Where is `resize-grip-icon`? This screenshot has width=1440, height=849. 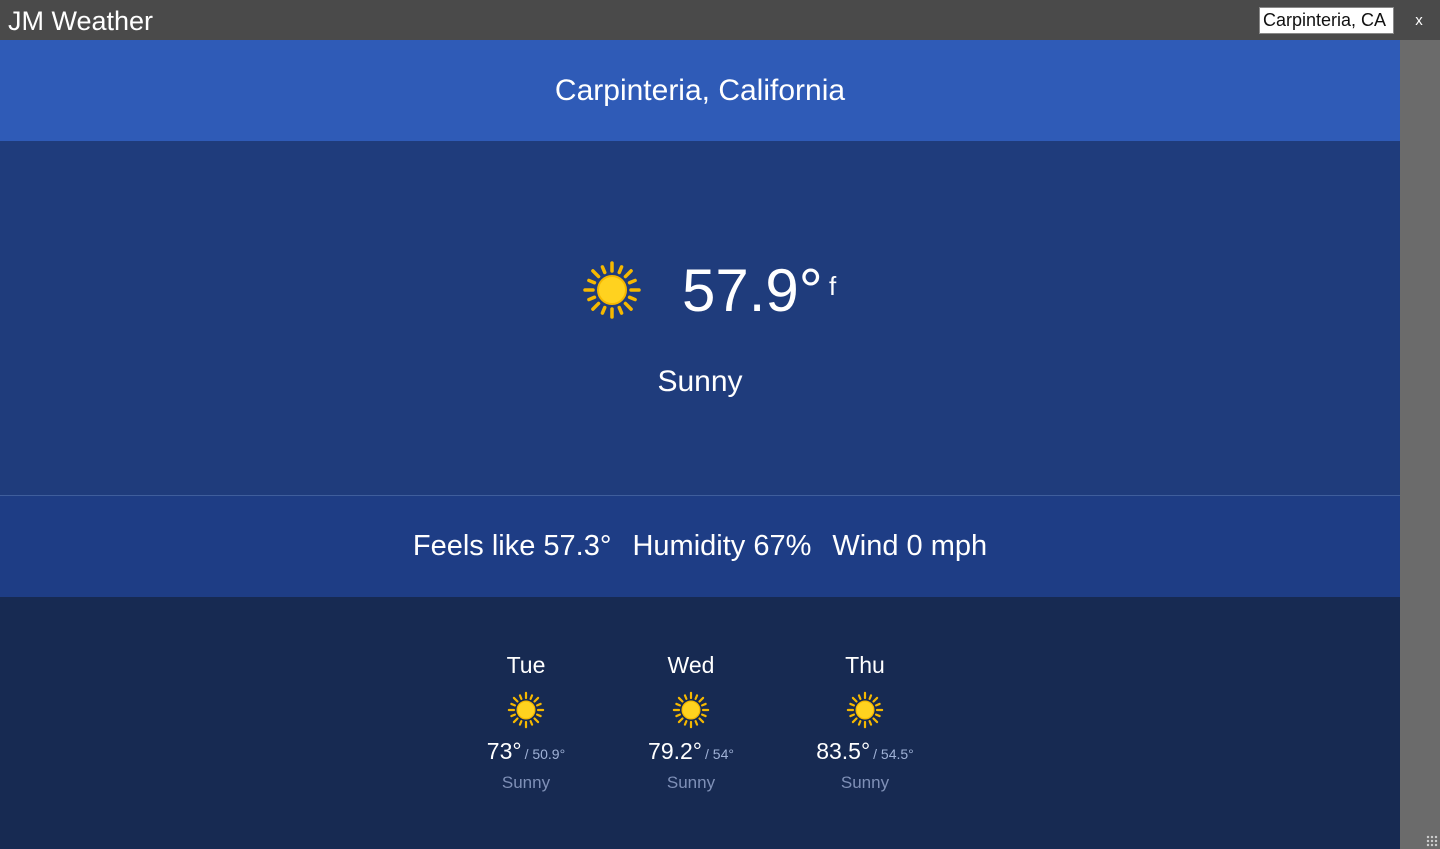 resize-grip-icon is located at coordinates (1432, 841).